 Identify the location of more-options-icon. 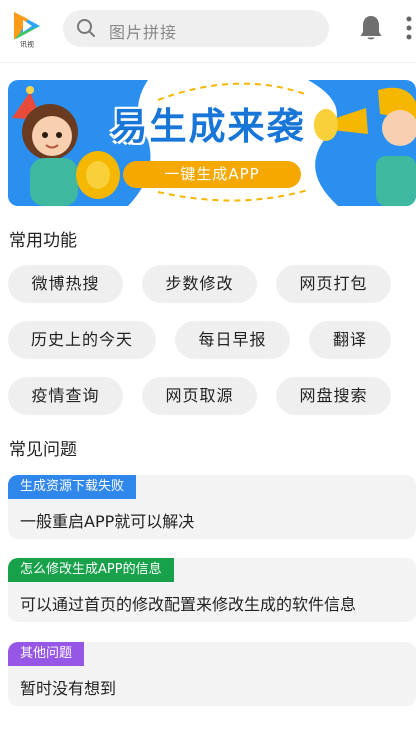
(409, 29).